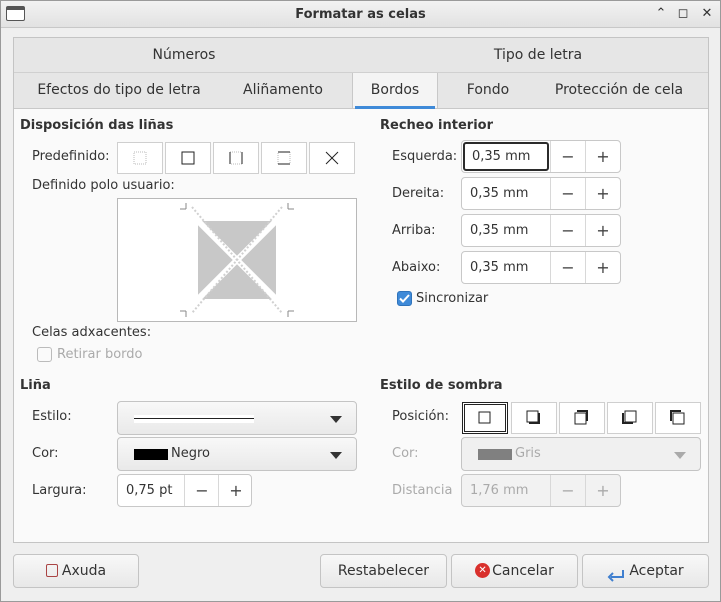 This screenshot has height=602, width=721. I want to click on padding-left-label: Esquerda:, so click(425, 156).